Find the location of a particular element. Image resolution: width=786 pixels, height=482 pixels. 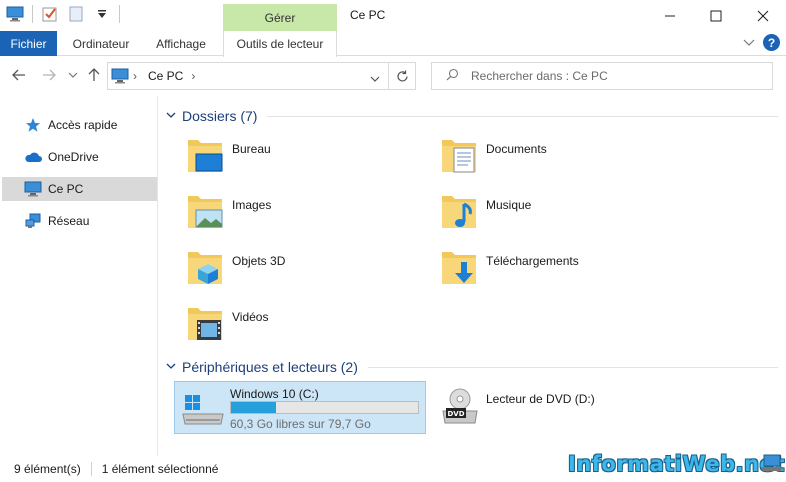

drive-item-d: DVD Lecteur de DVD (D:) is located at coordinates (555, 407).